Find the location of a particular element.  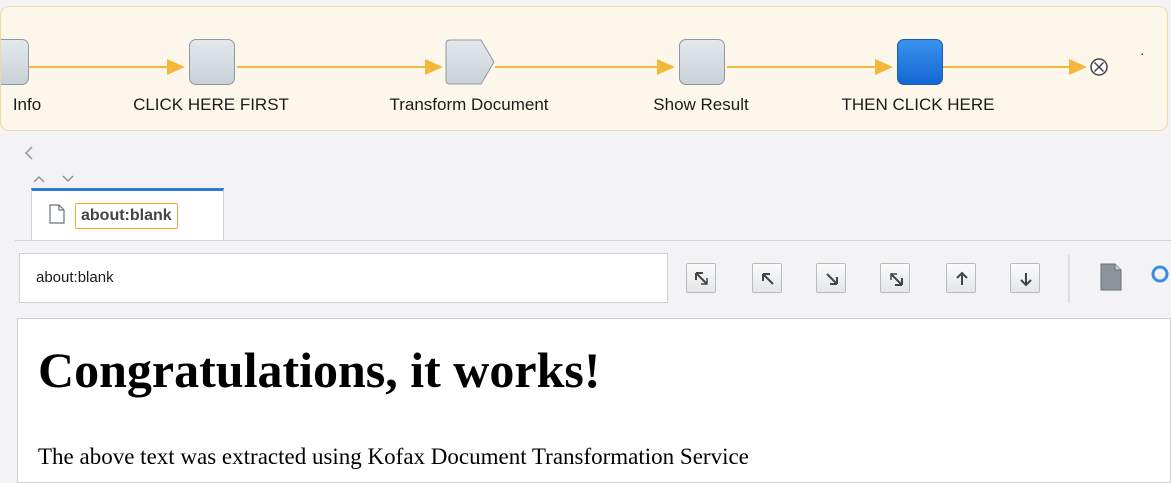

page-heading: Congratulations, it works! is located at coordinates (319, 370).